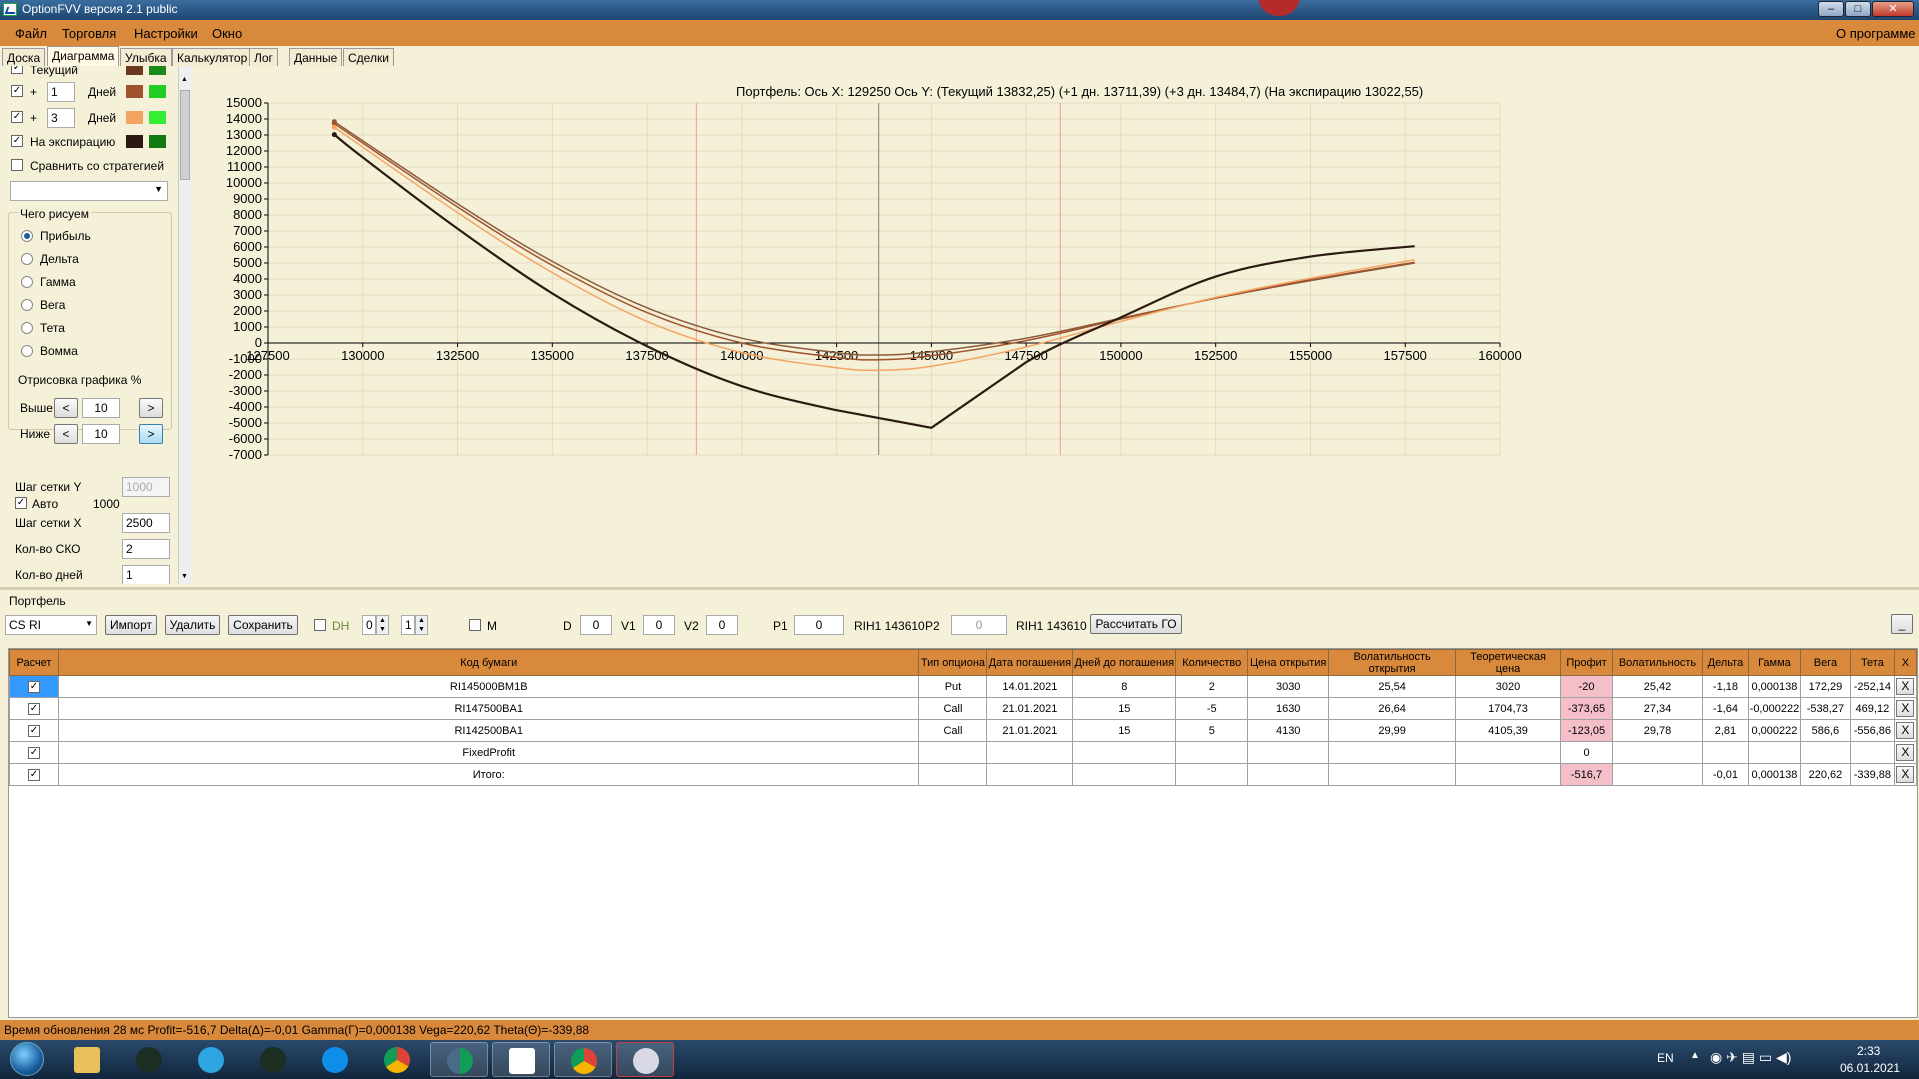 Image resolution: width=1919 pixels, height=1079 pixels. I want to click on column-header: Вега, so click(1825, 662).